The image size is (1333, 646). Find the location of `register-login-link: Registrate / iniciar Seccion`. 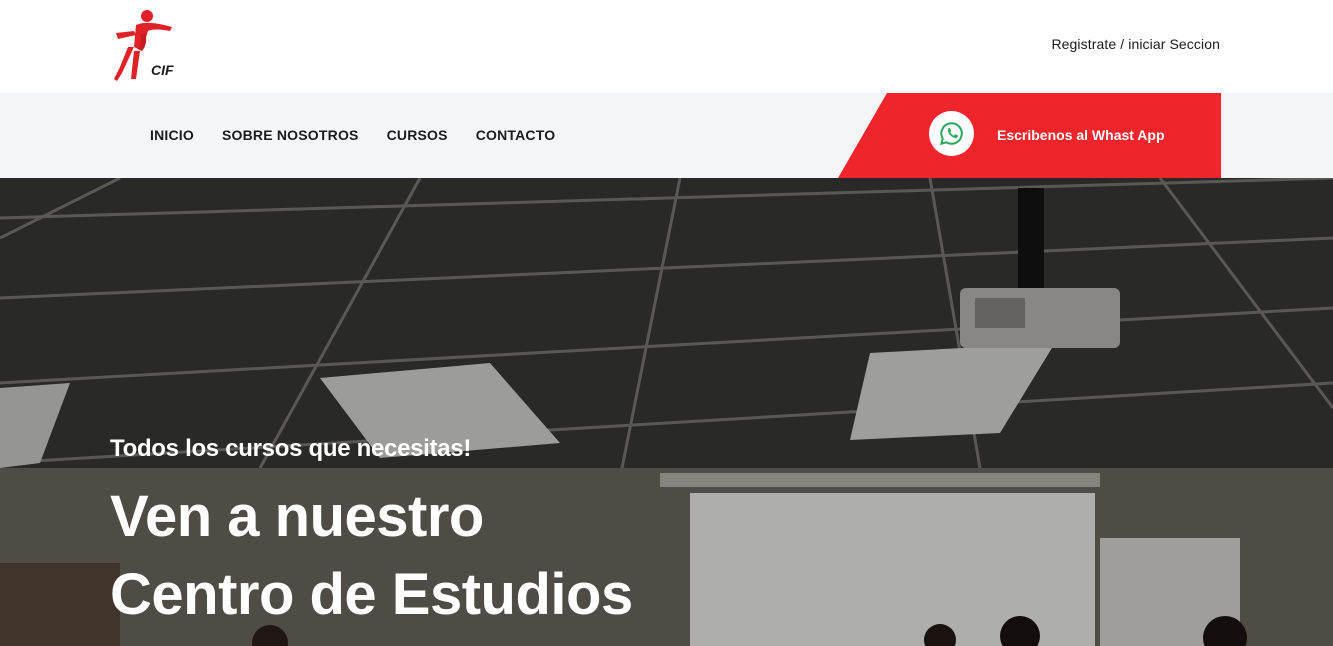

register-login-link: Registrate / iniciar Seccion is located at coordinates (1135, 44).